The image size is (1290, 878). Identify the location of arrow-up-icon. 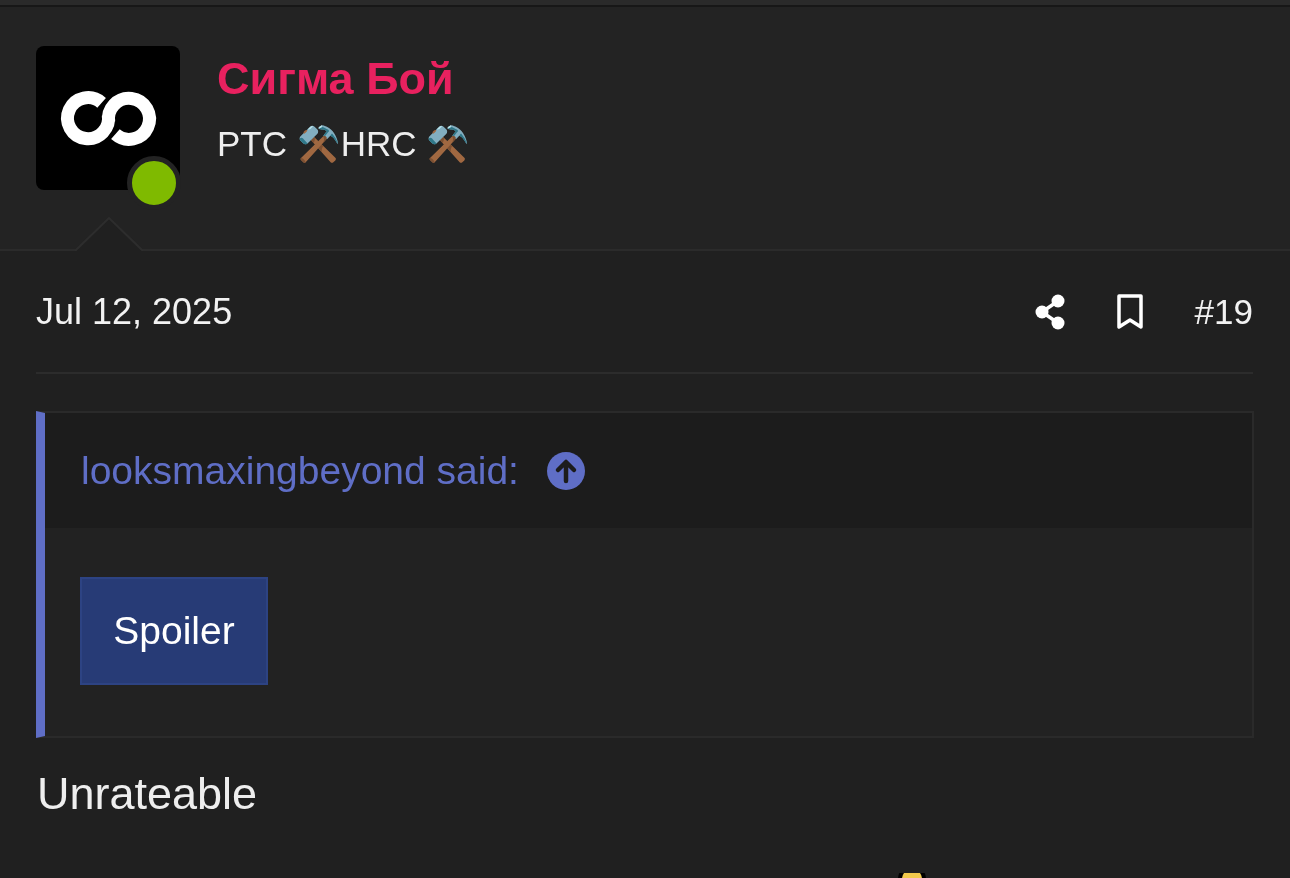
(565, 470).